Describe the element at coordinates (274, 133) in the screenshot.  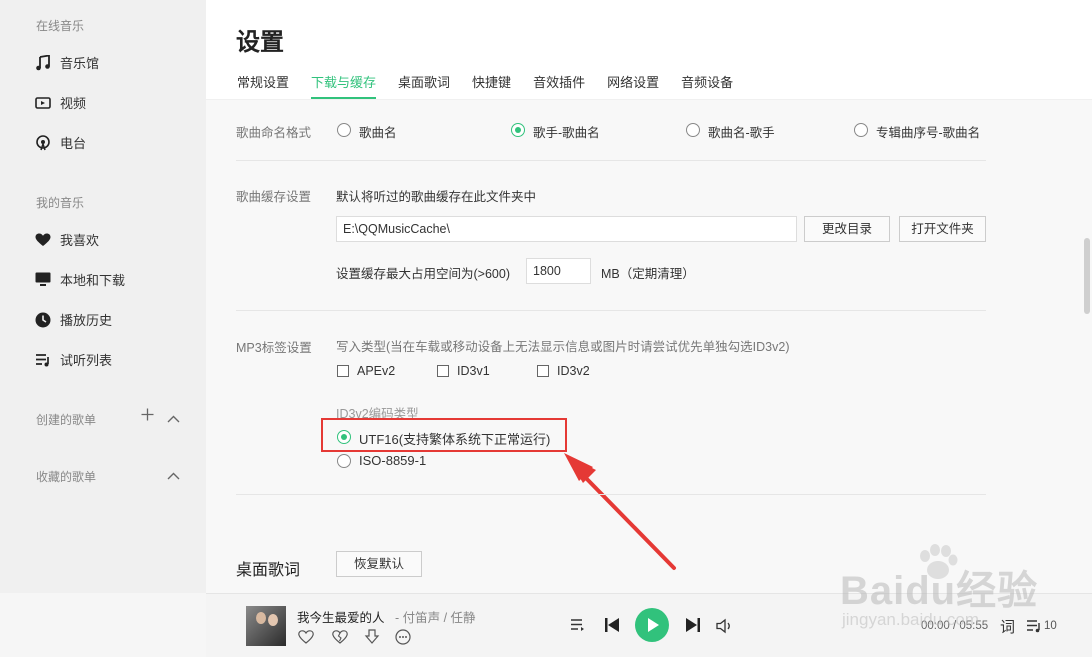
I see `naming-format-label: 歌曲命名格式` at that location.